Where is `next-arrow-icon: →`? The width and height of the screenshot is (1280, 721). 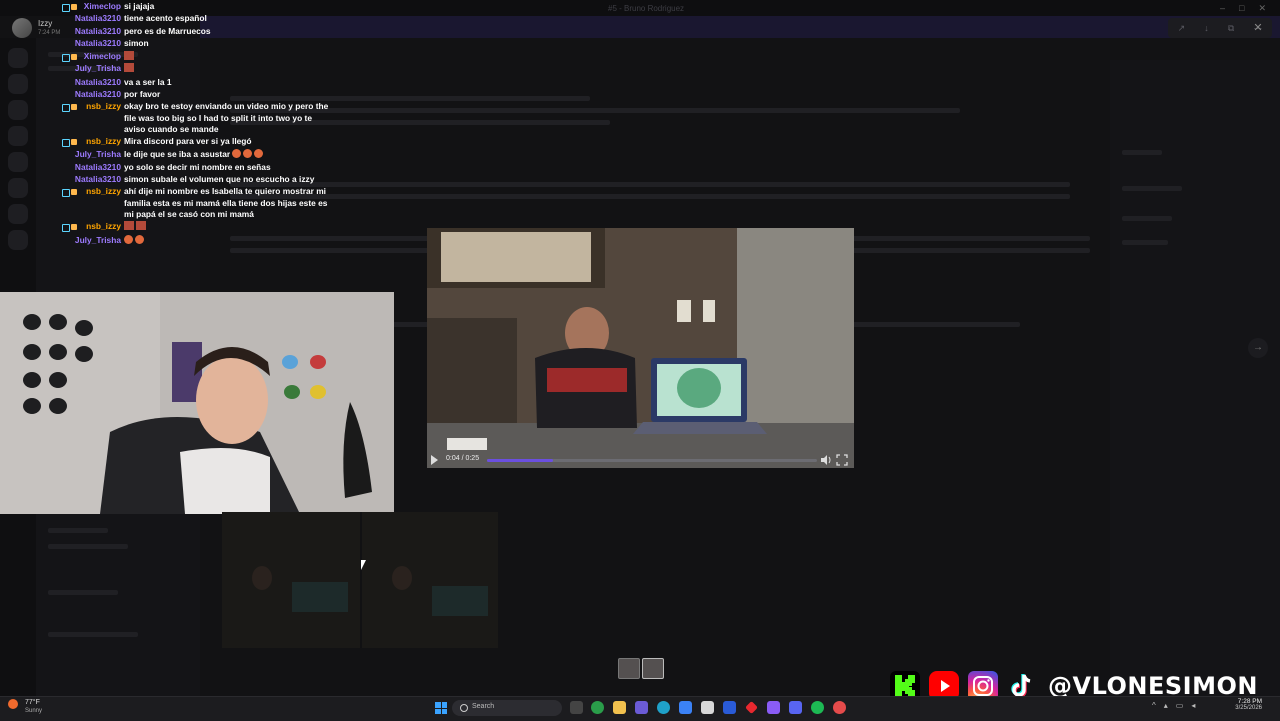 next-arrow-icon: → is located at coordinates (1258, 348).